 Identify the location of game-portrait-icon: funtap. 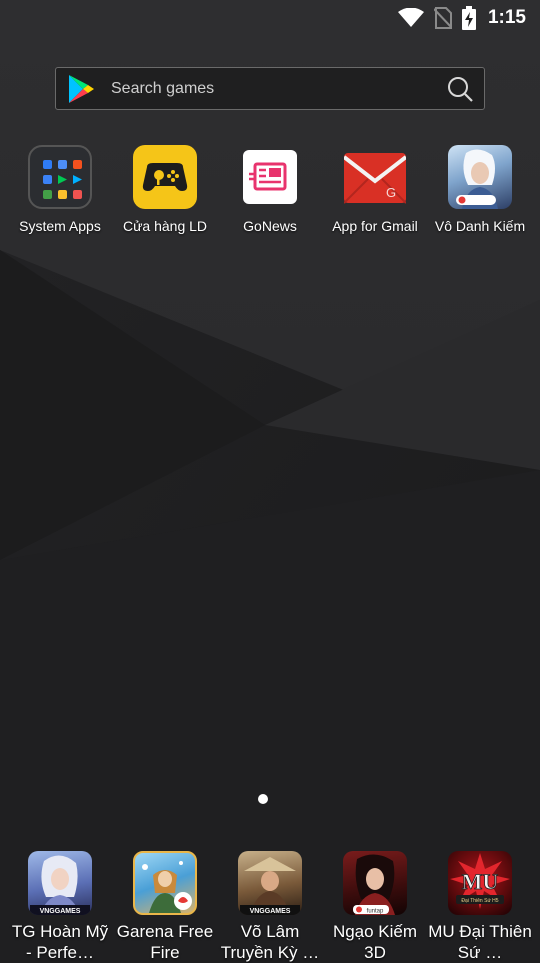
(375, 883).